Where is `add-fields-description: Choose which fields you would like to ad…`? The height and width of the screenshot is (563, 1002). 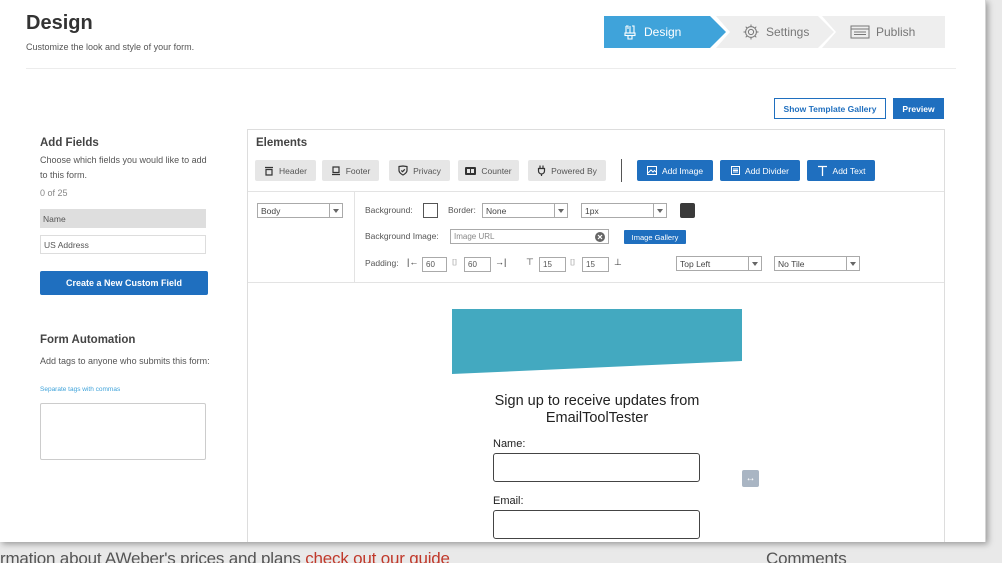 add-fields-description: Choose which fields you would like to ad… is located at coordinates (123, 167).